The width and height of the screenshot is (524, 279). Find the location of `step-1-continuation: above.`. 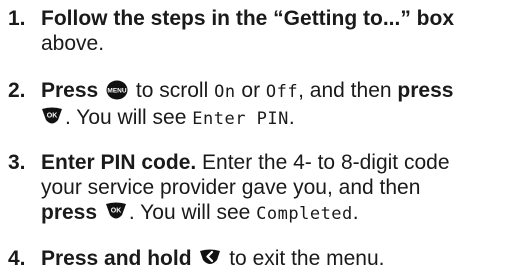

step-1-continuation: above. is located at coordinates (73, 43).